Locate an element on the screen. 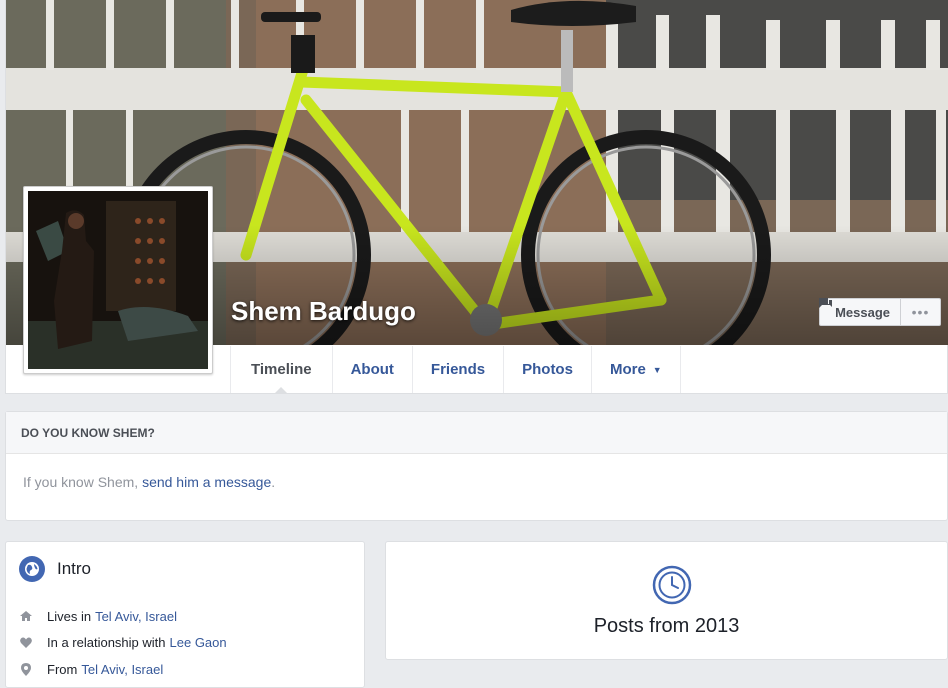  tab-photos: Photos is located at coordinates (548, 369).